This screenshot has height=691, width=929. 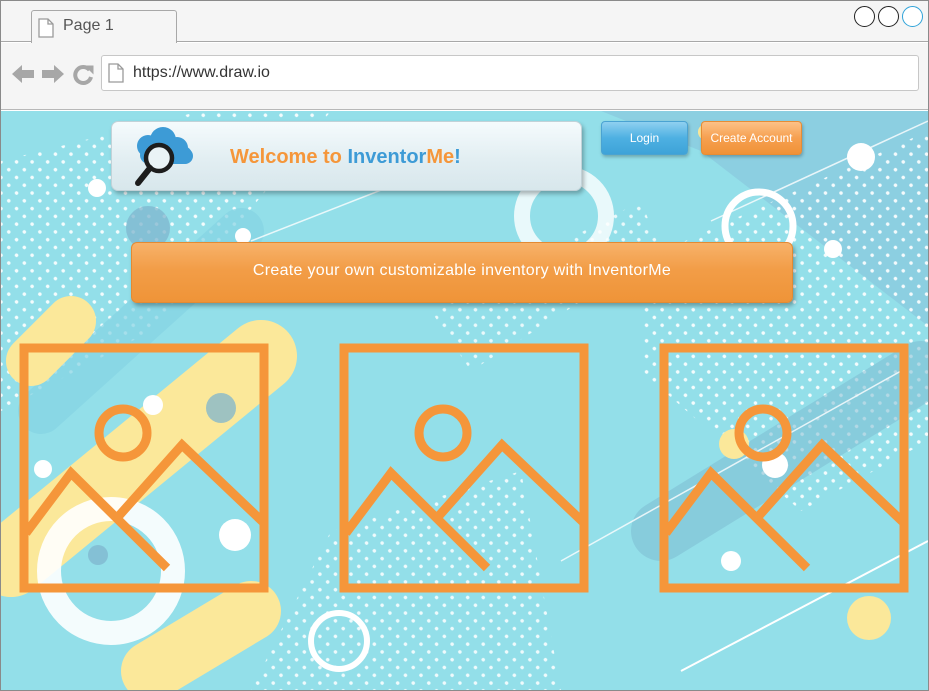 I want to click on brand-name-part2: Me, so click(x=440, y=157).